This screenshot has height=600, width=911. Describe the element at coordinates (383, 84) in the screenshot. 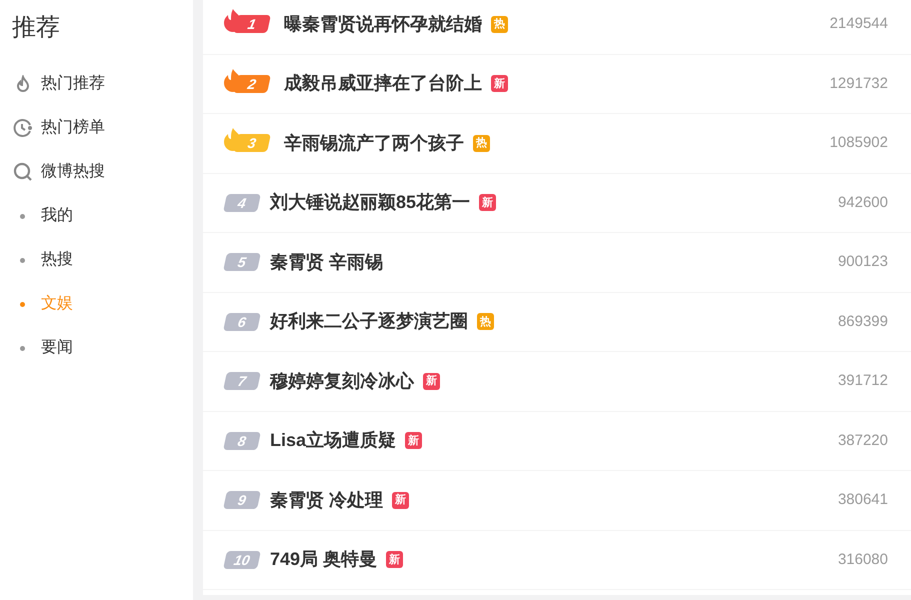

I see `topic-title: 成毅吊威亚摔在了台阶上` at that location.